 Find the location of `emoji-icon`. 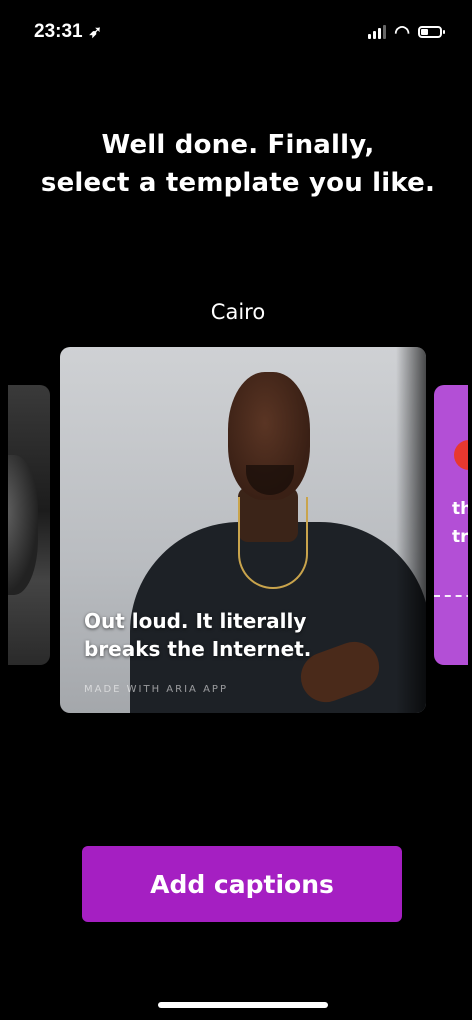

emoji-icon is located at coordinates (461, 455).